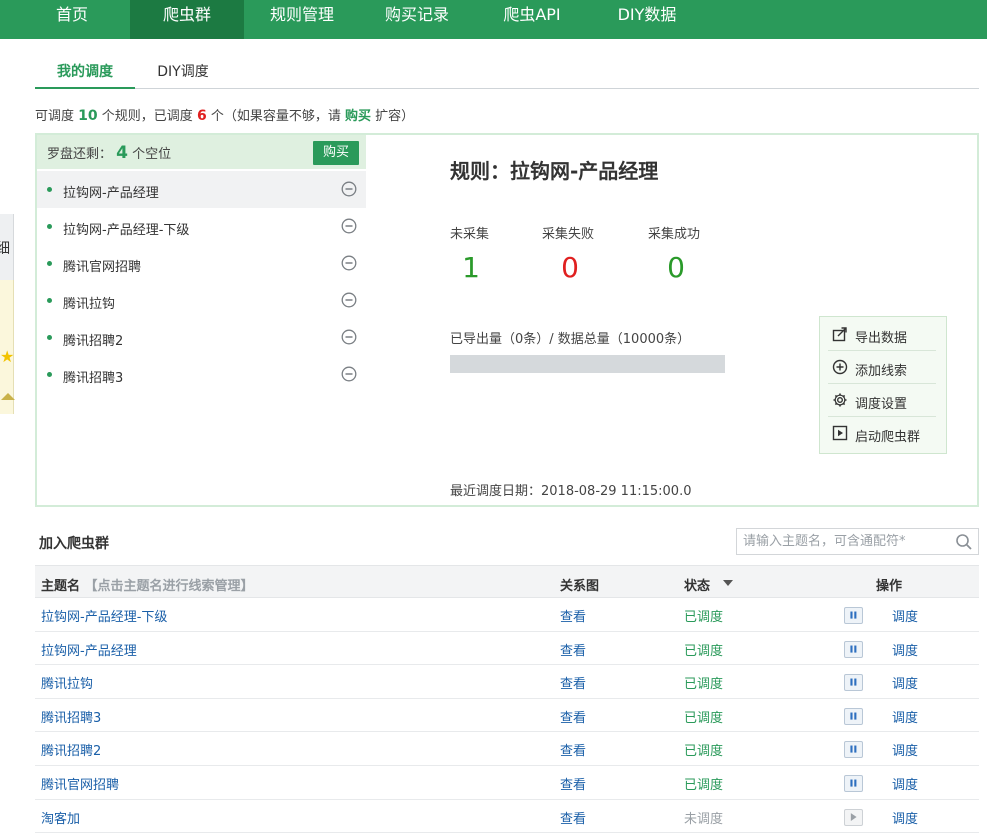 The height and width of the screenshot is (833, 987). What do you see at coordinates (85, 73) in the screenshot?
I see `tab-my-schedule: 我的调度` at bounding box center [85, 73].